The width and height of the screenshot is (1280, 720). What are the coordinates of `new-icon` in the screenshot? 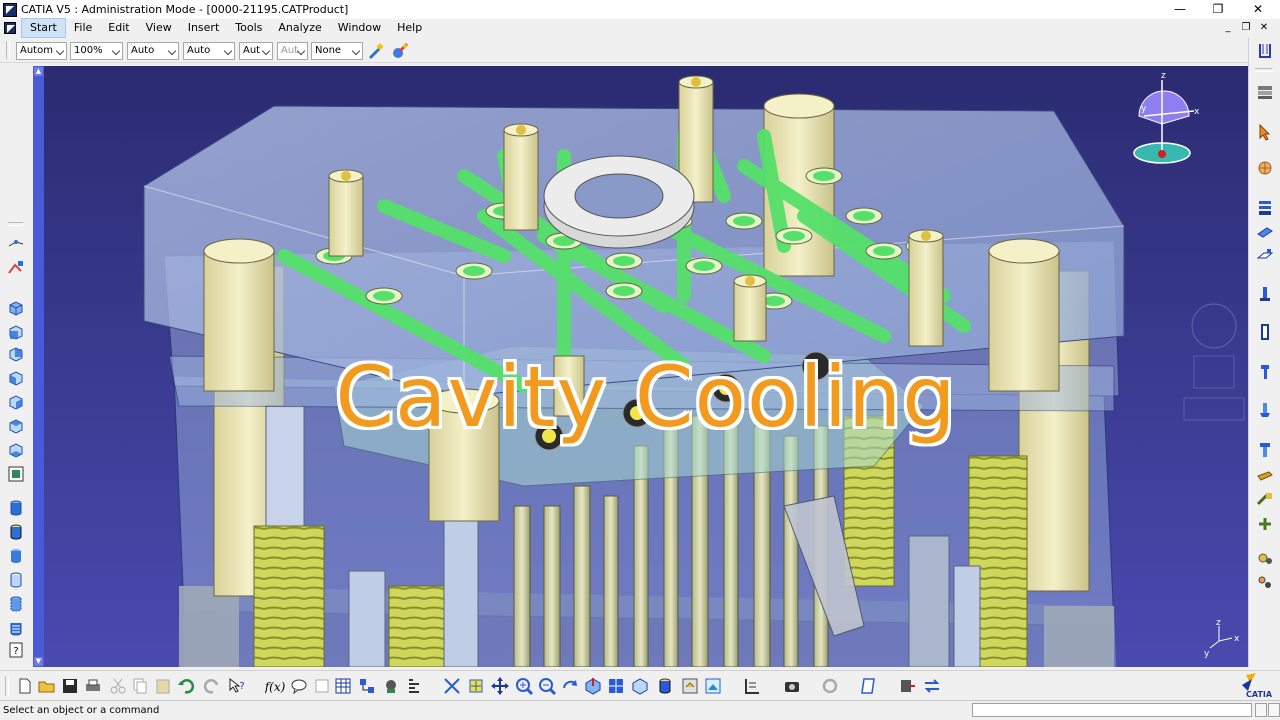 It's located at (25, 686).